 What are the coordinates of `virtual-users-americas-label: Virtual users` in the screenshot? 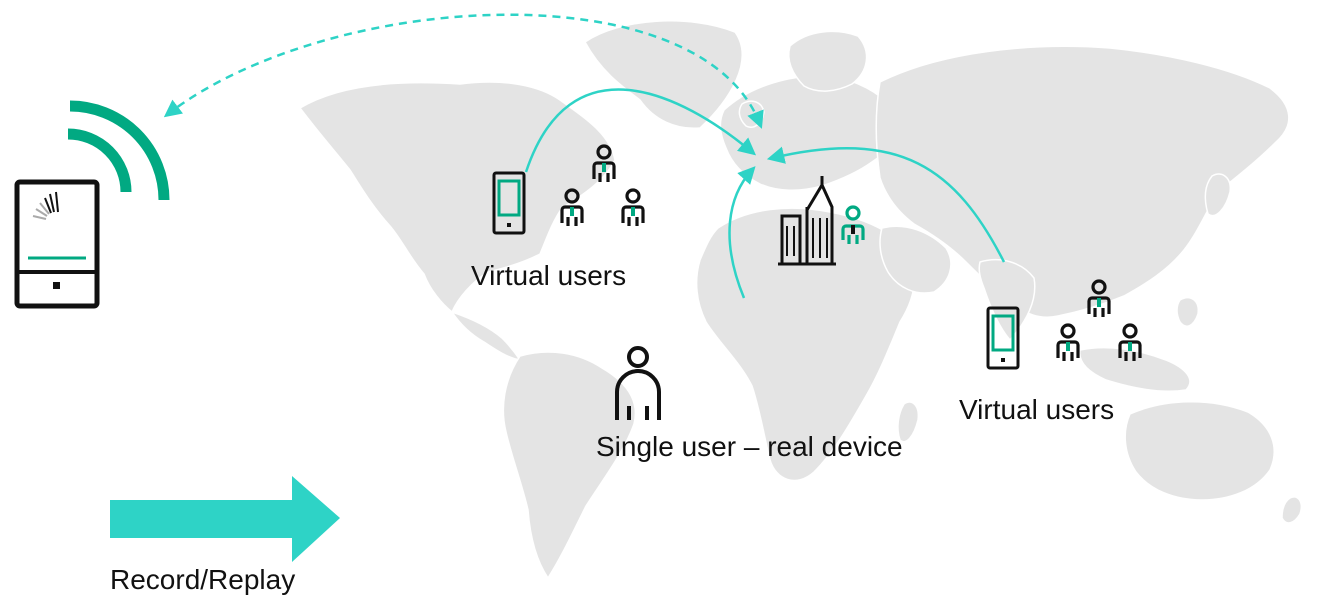 It's located at (549, 275).